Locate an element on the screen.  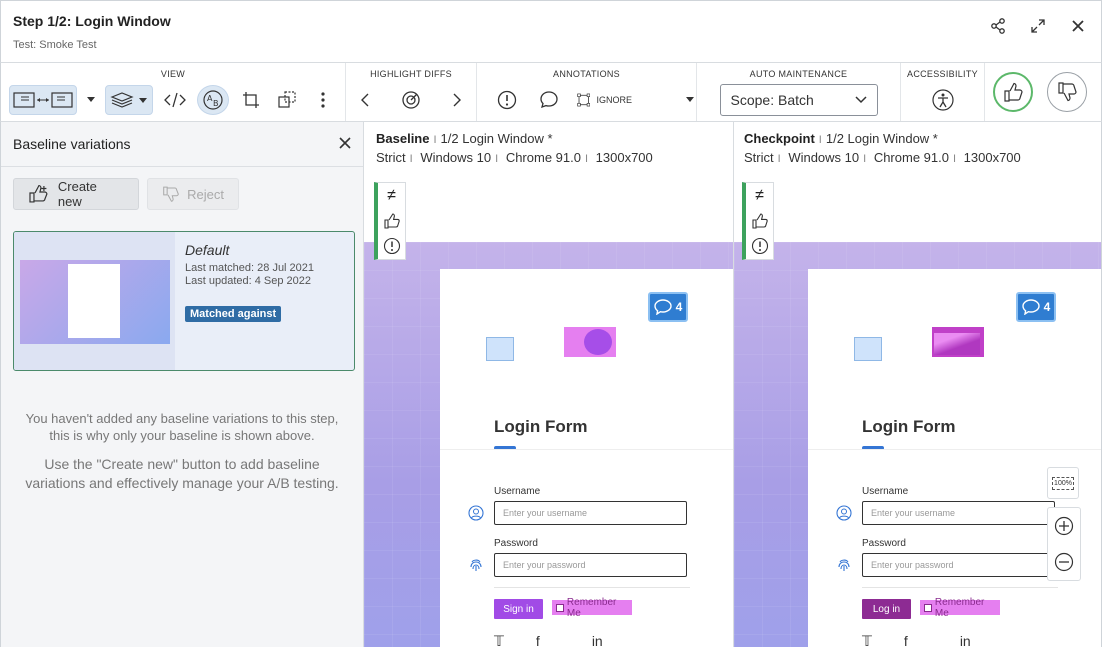
step-title: Step 1/2: Login Window is located at coordinates (92, 21).